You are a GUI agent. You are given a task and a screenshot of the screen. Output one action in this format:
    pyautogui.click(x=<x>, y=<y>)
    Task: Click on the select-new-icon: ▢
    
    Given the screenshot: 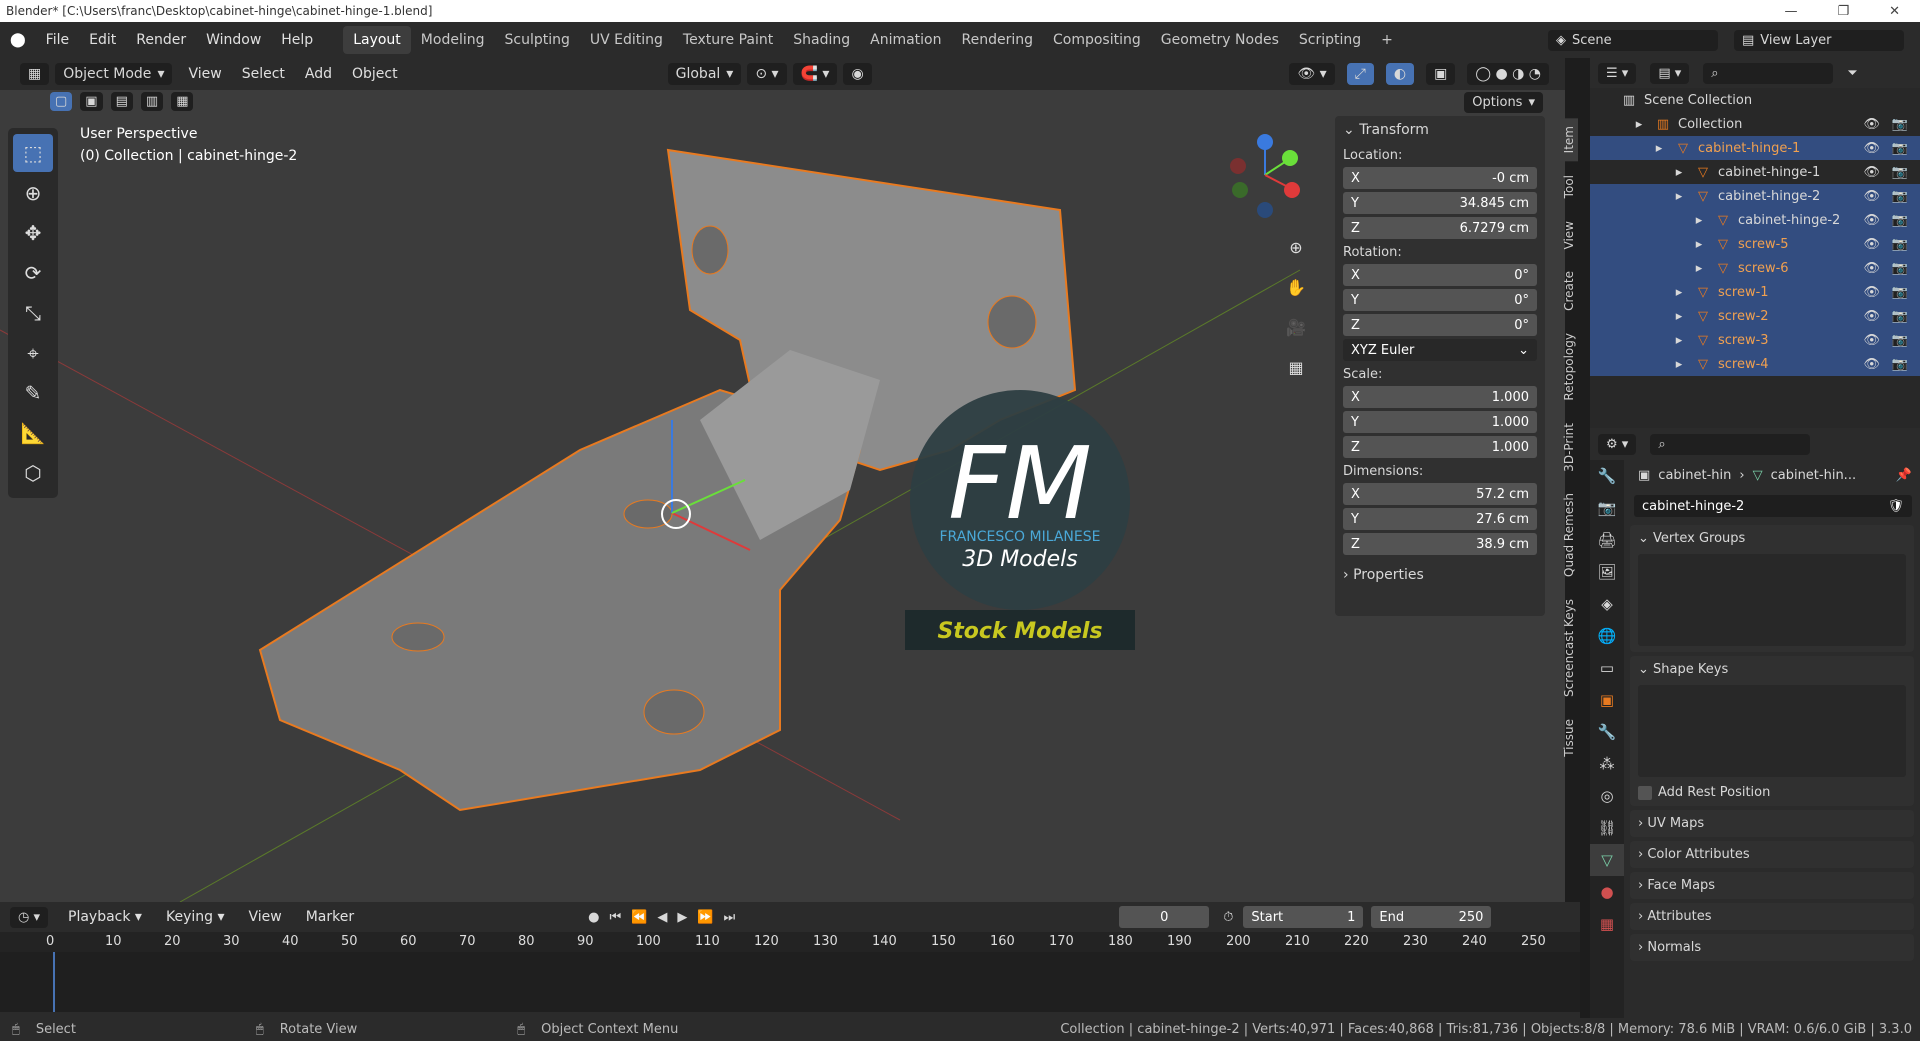 What is the action you would take?
    pyautogui.click(x=61, y=101)
    